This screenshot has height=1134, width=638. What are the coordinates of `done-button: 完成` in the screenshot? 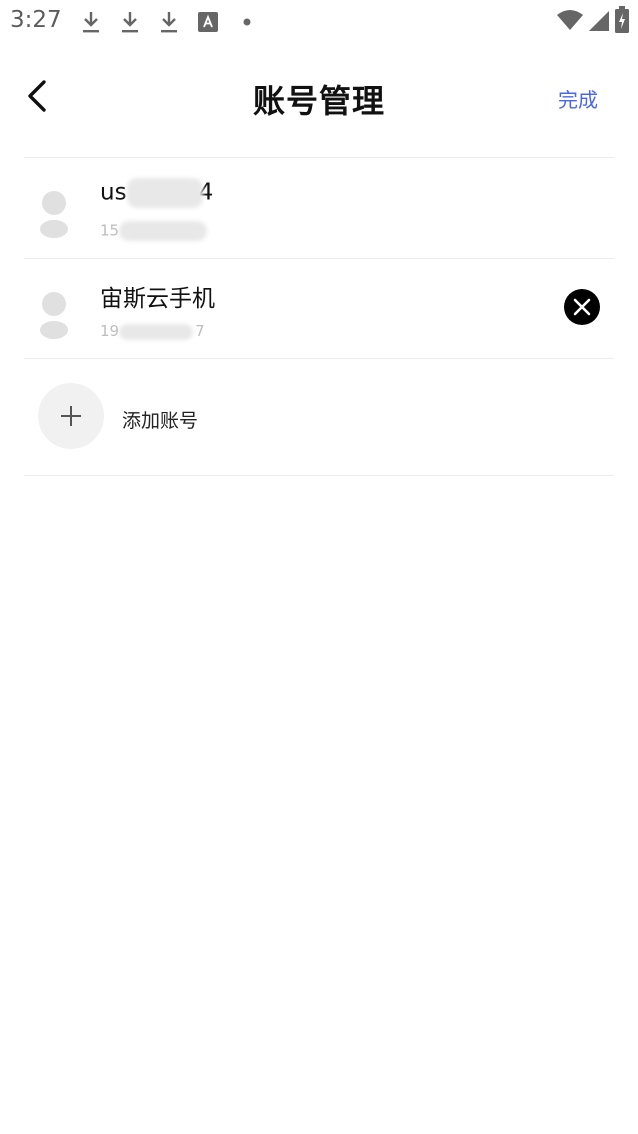 It's located at (578, 98).